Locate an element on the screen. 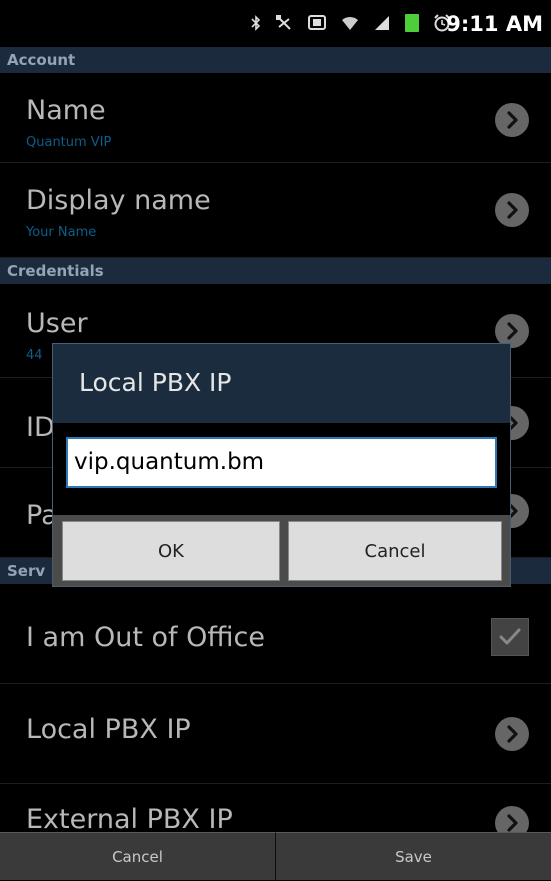  status-icons is located at coordinates (351, 23).